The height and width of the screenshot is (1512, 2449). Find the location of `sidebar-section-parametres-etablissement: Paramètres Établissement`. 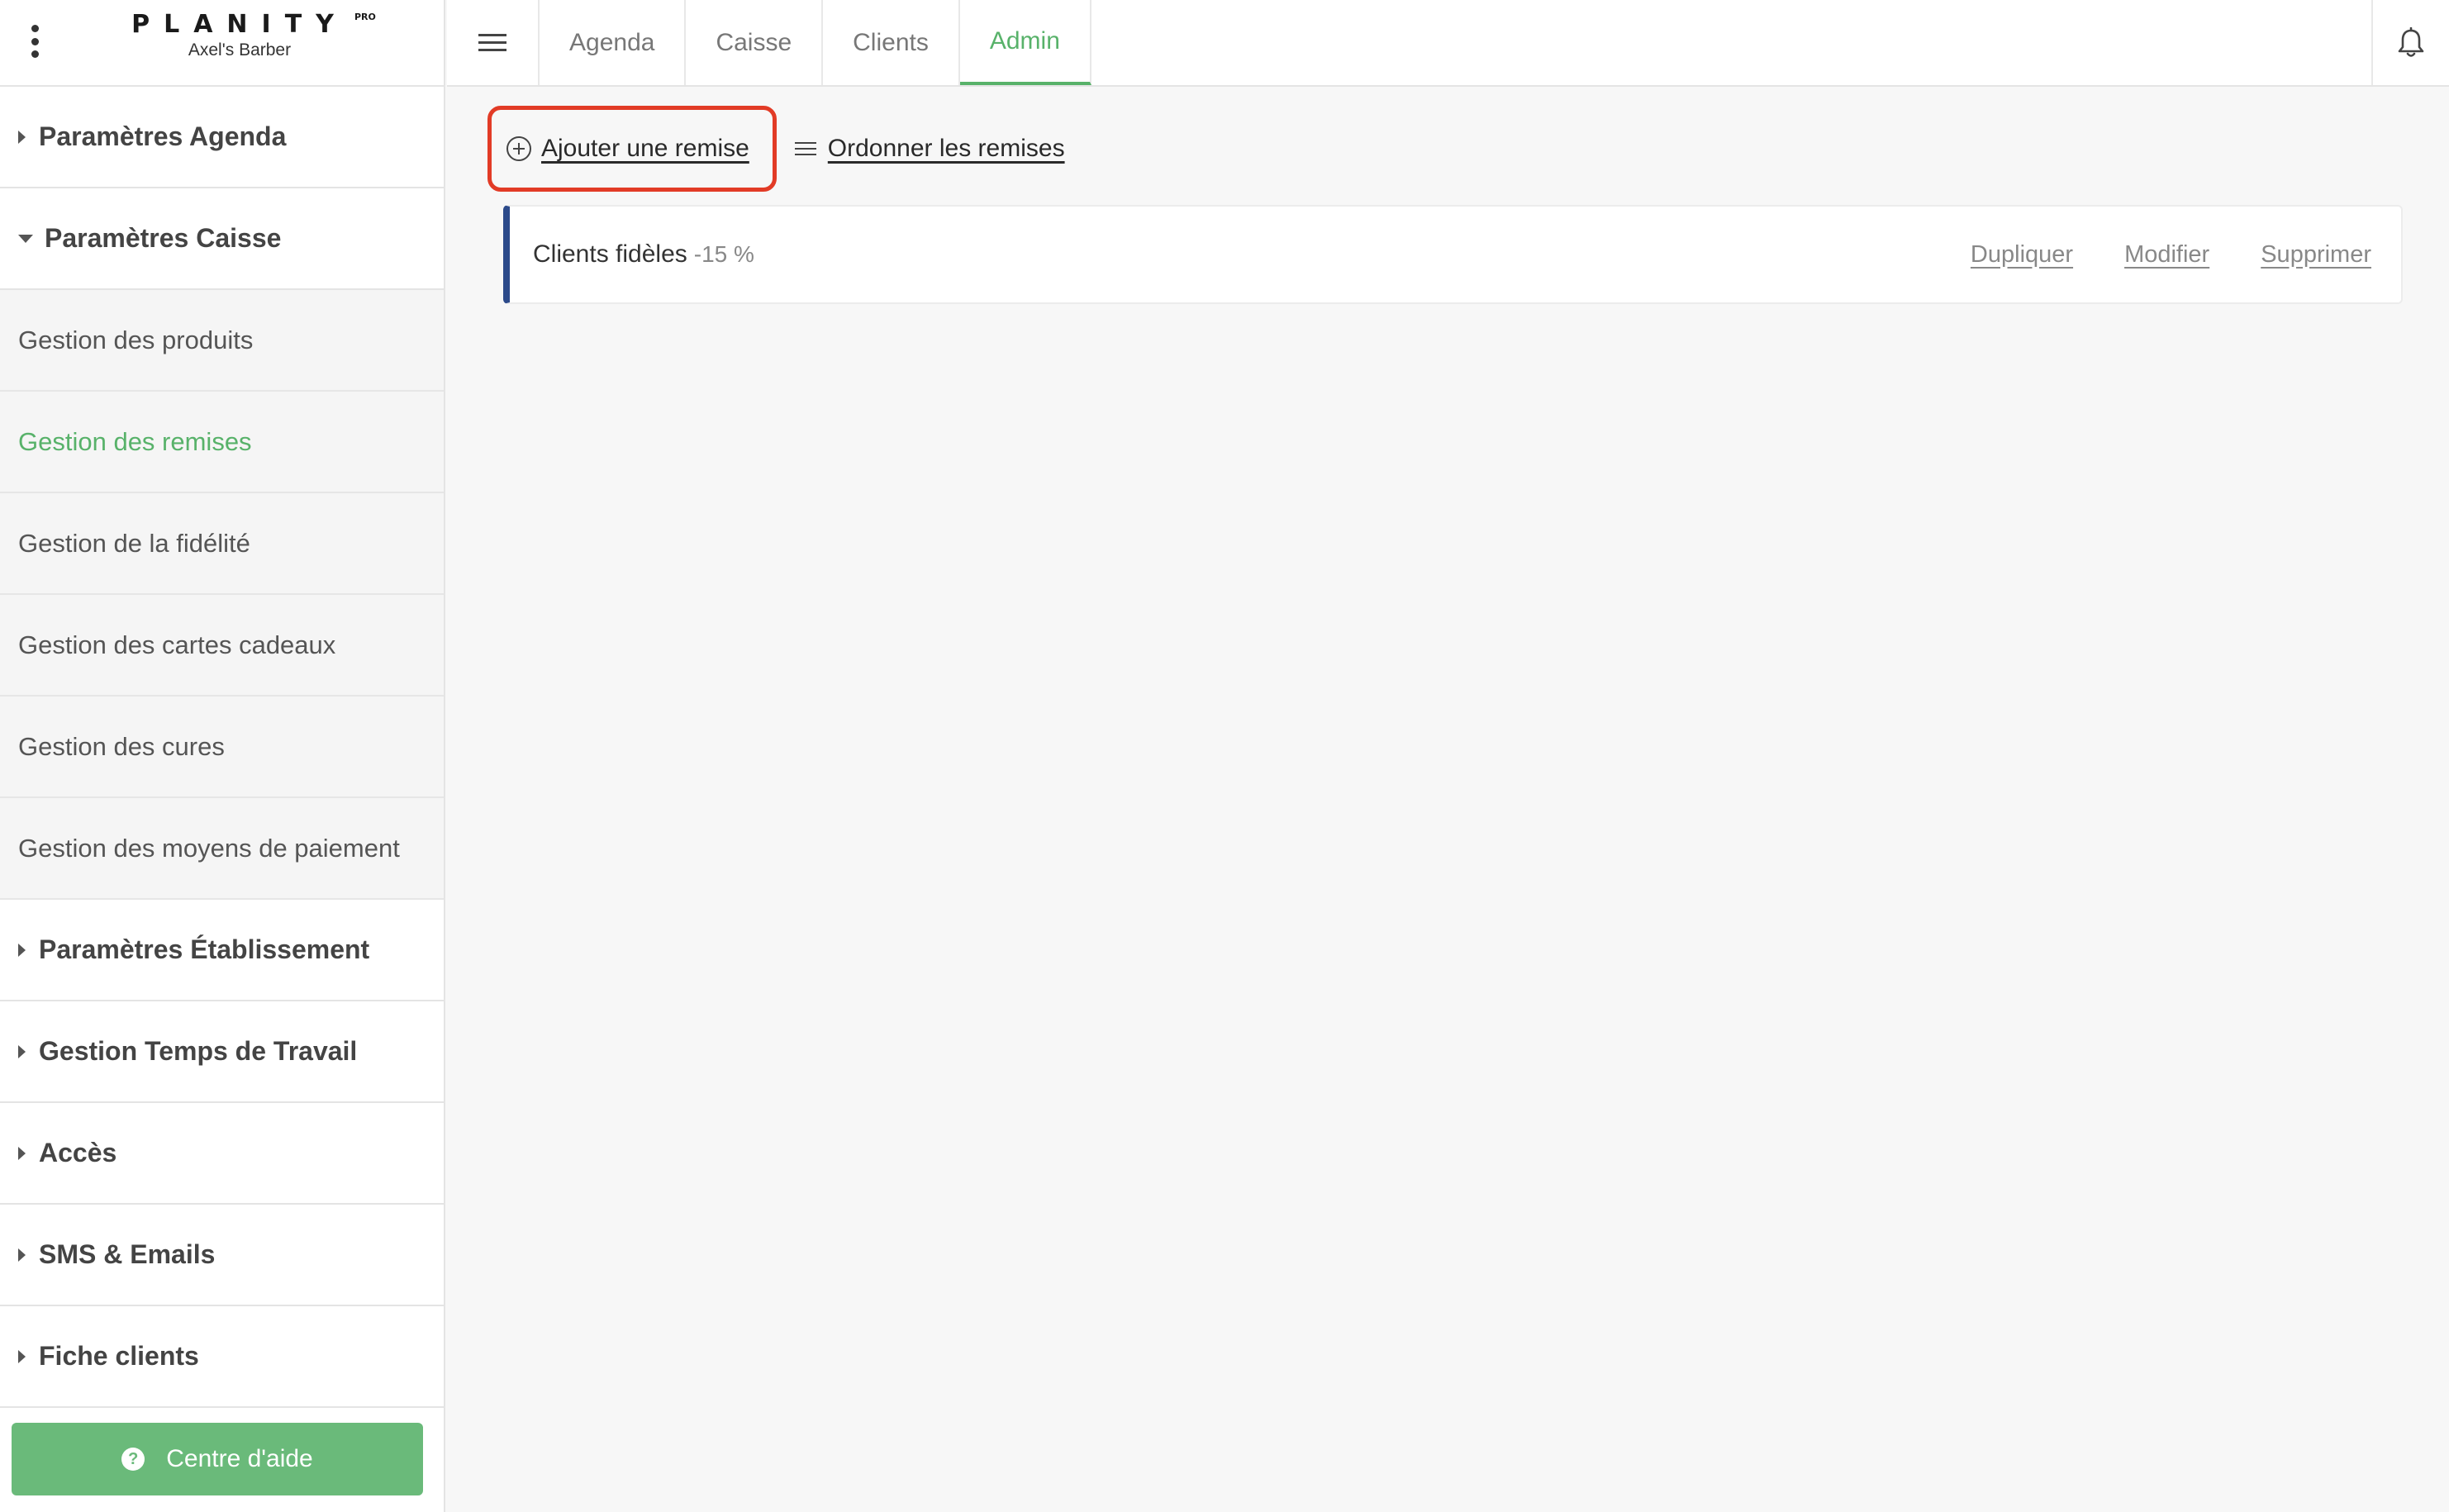

sidebar-section-parametres-etablissement: Paramètres Établissement is located at coordinates (222, 950).